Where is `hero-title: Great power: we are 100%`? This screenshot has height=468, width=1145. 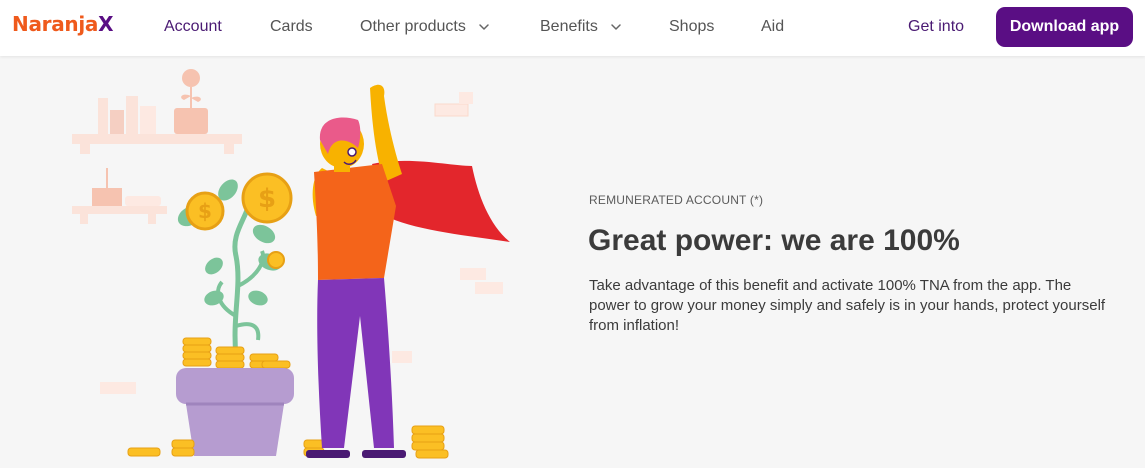 hero-title: Great power: we are 100% is located at coordinates (774, 240).